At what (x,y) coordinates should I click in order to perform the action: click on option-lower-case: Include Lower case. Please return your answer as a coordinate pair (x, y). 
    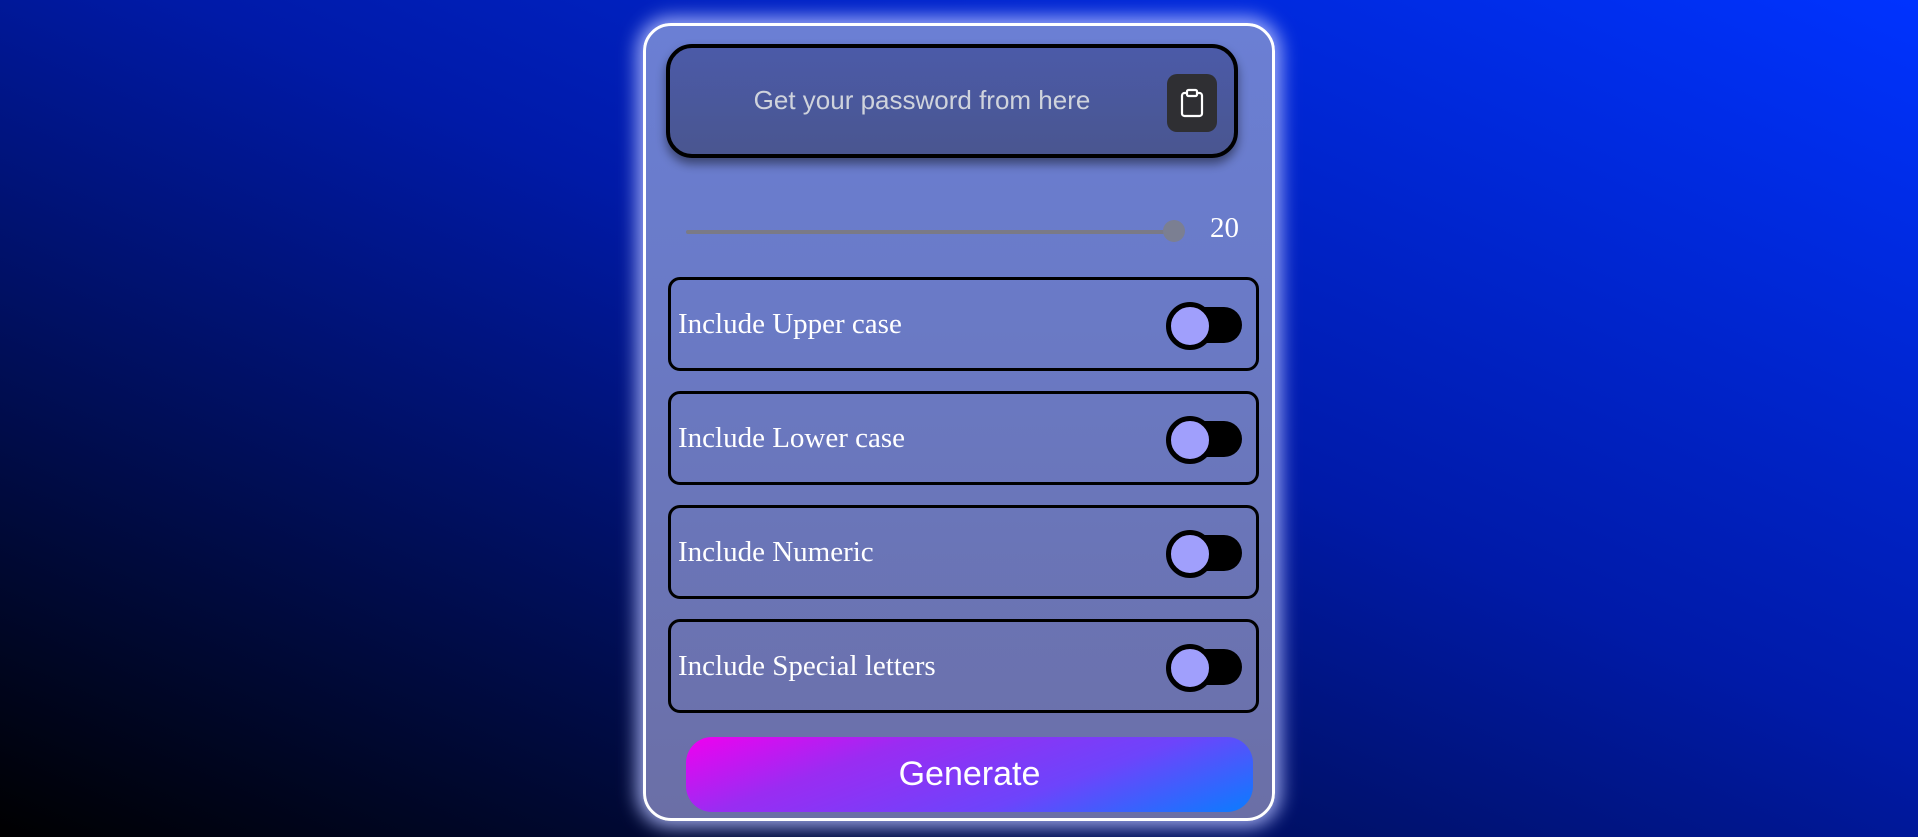
    Looking at the image, I should click on (963, 438).